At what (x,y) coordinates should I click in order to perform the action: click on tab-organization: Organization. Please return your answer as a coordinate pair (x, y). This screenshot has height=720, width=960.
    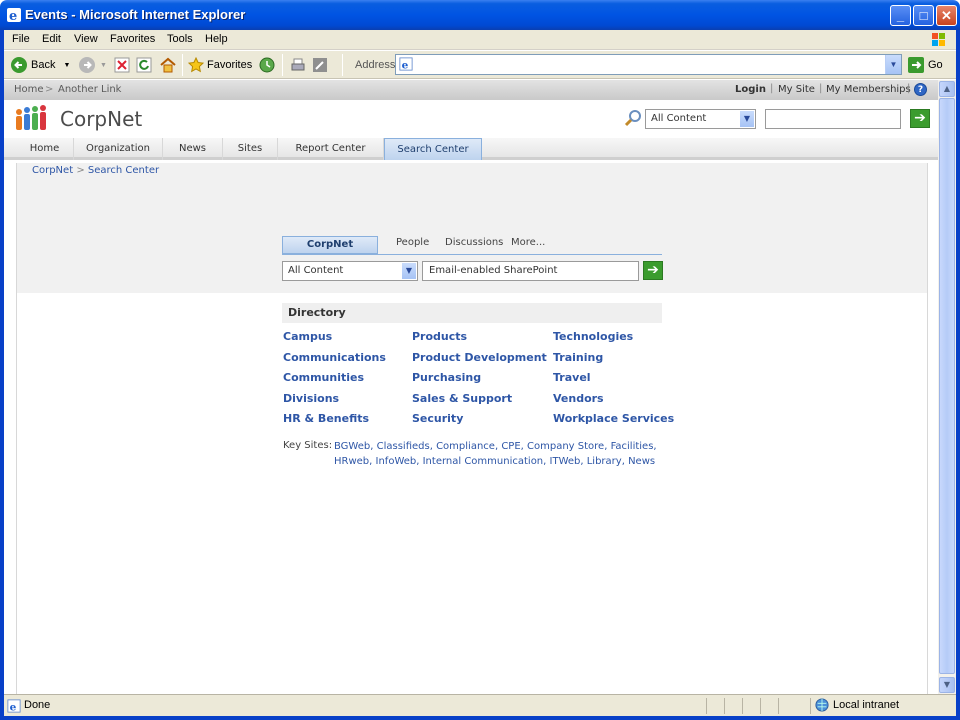
    Looking at the image, I should click on (118, 149).